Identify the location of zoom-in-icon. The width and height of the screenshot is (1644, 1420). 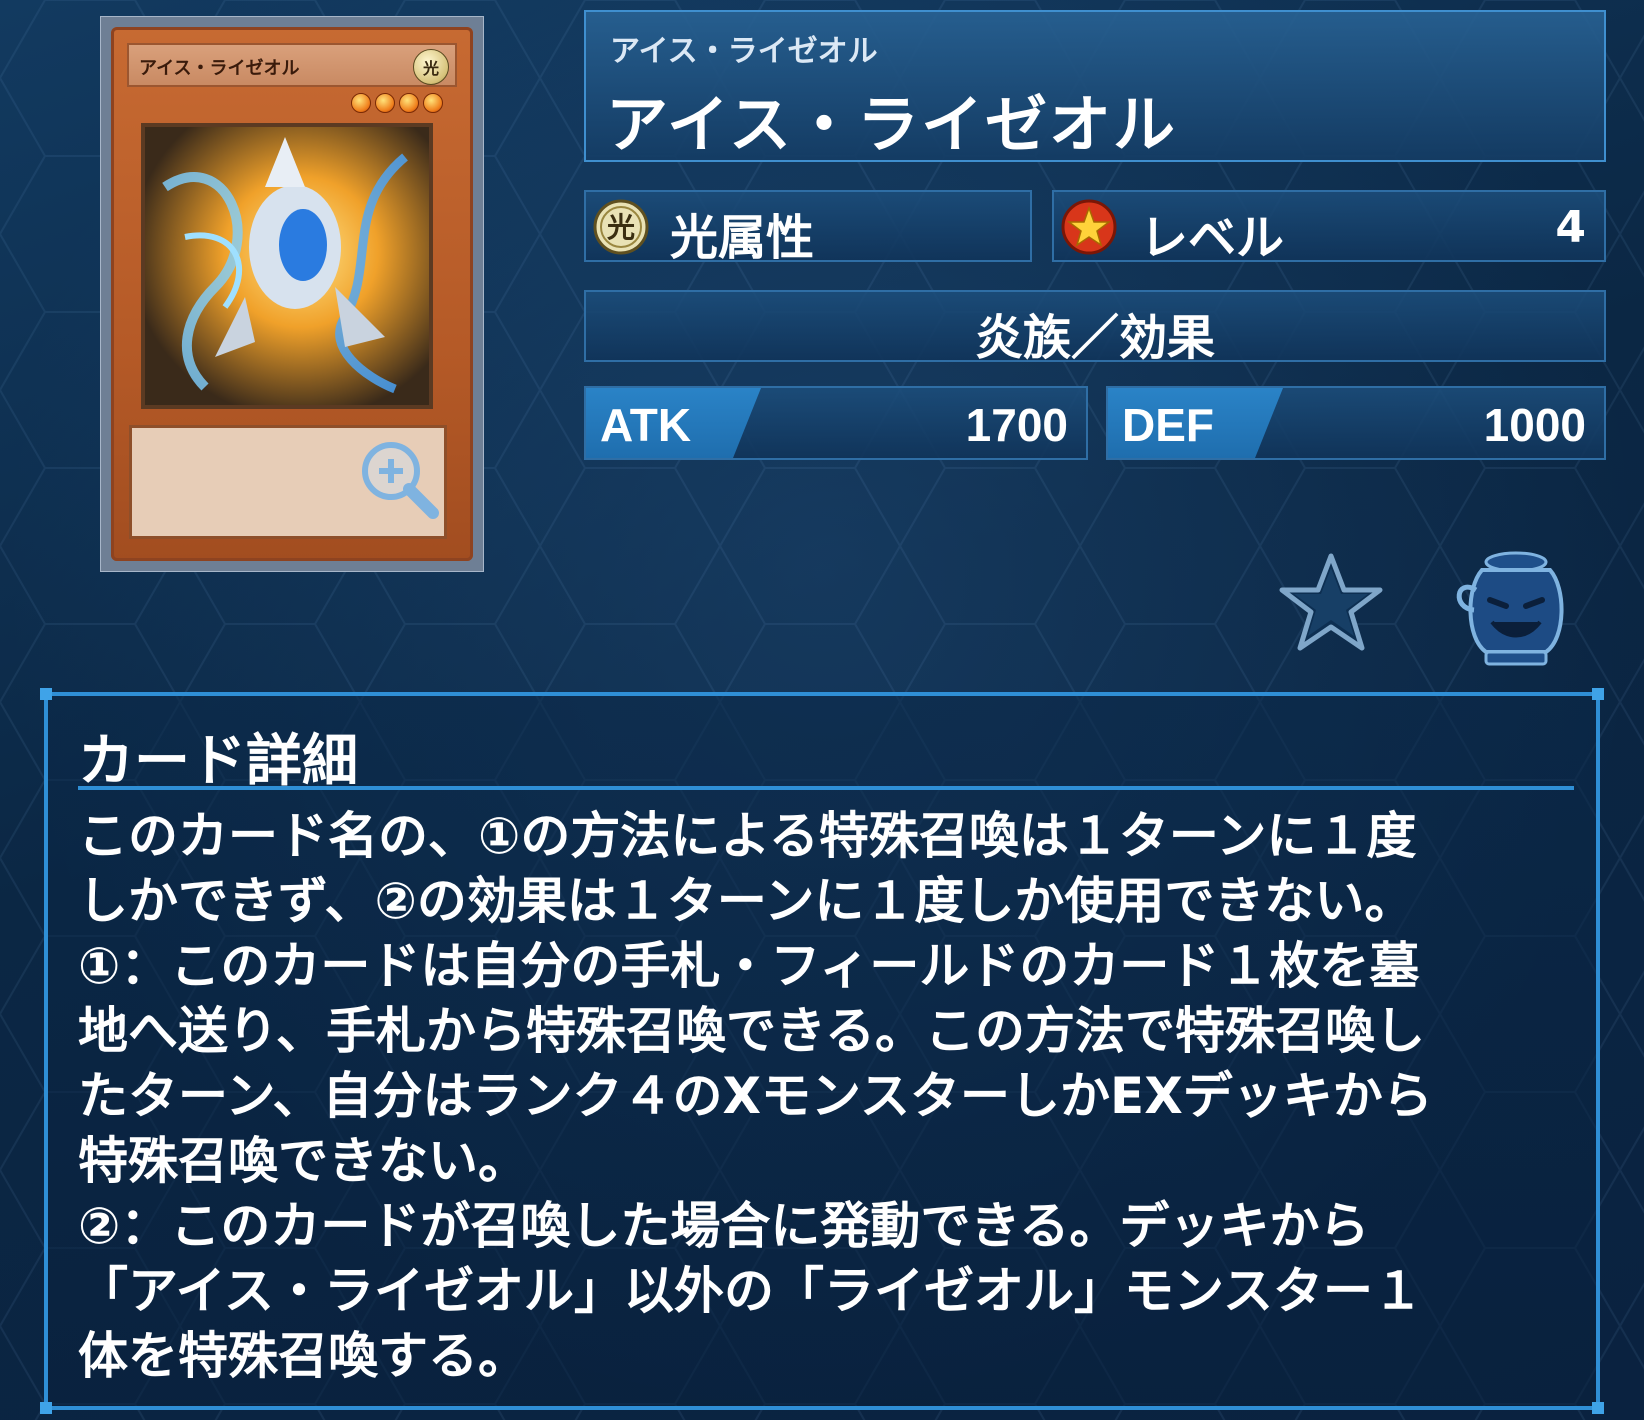
(400, 480).